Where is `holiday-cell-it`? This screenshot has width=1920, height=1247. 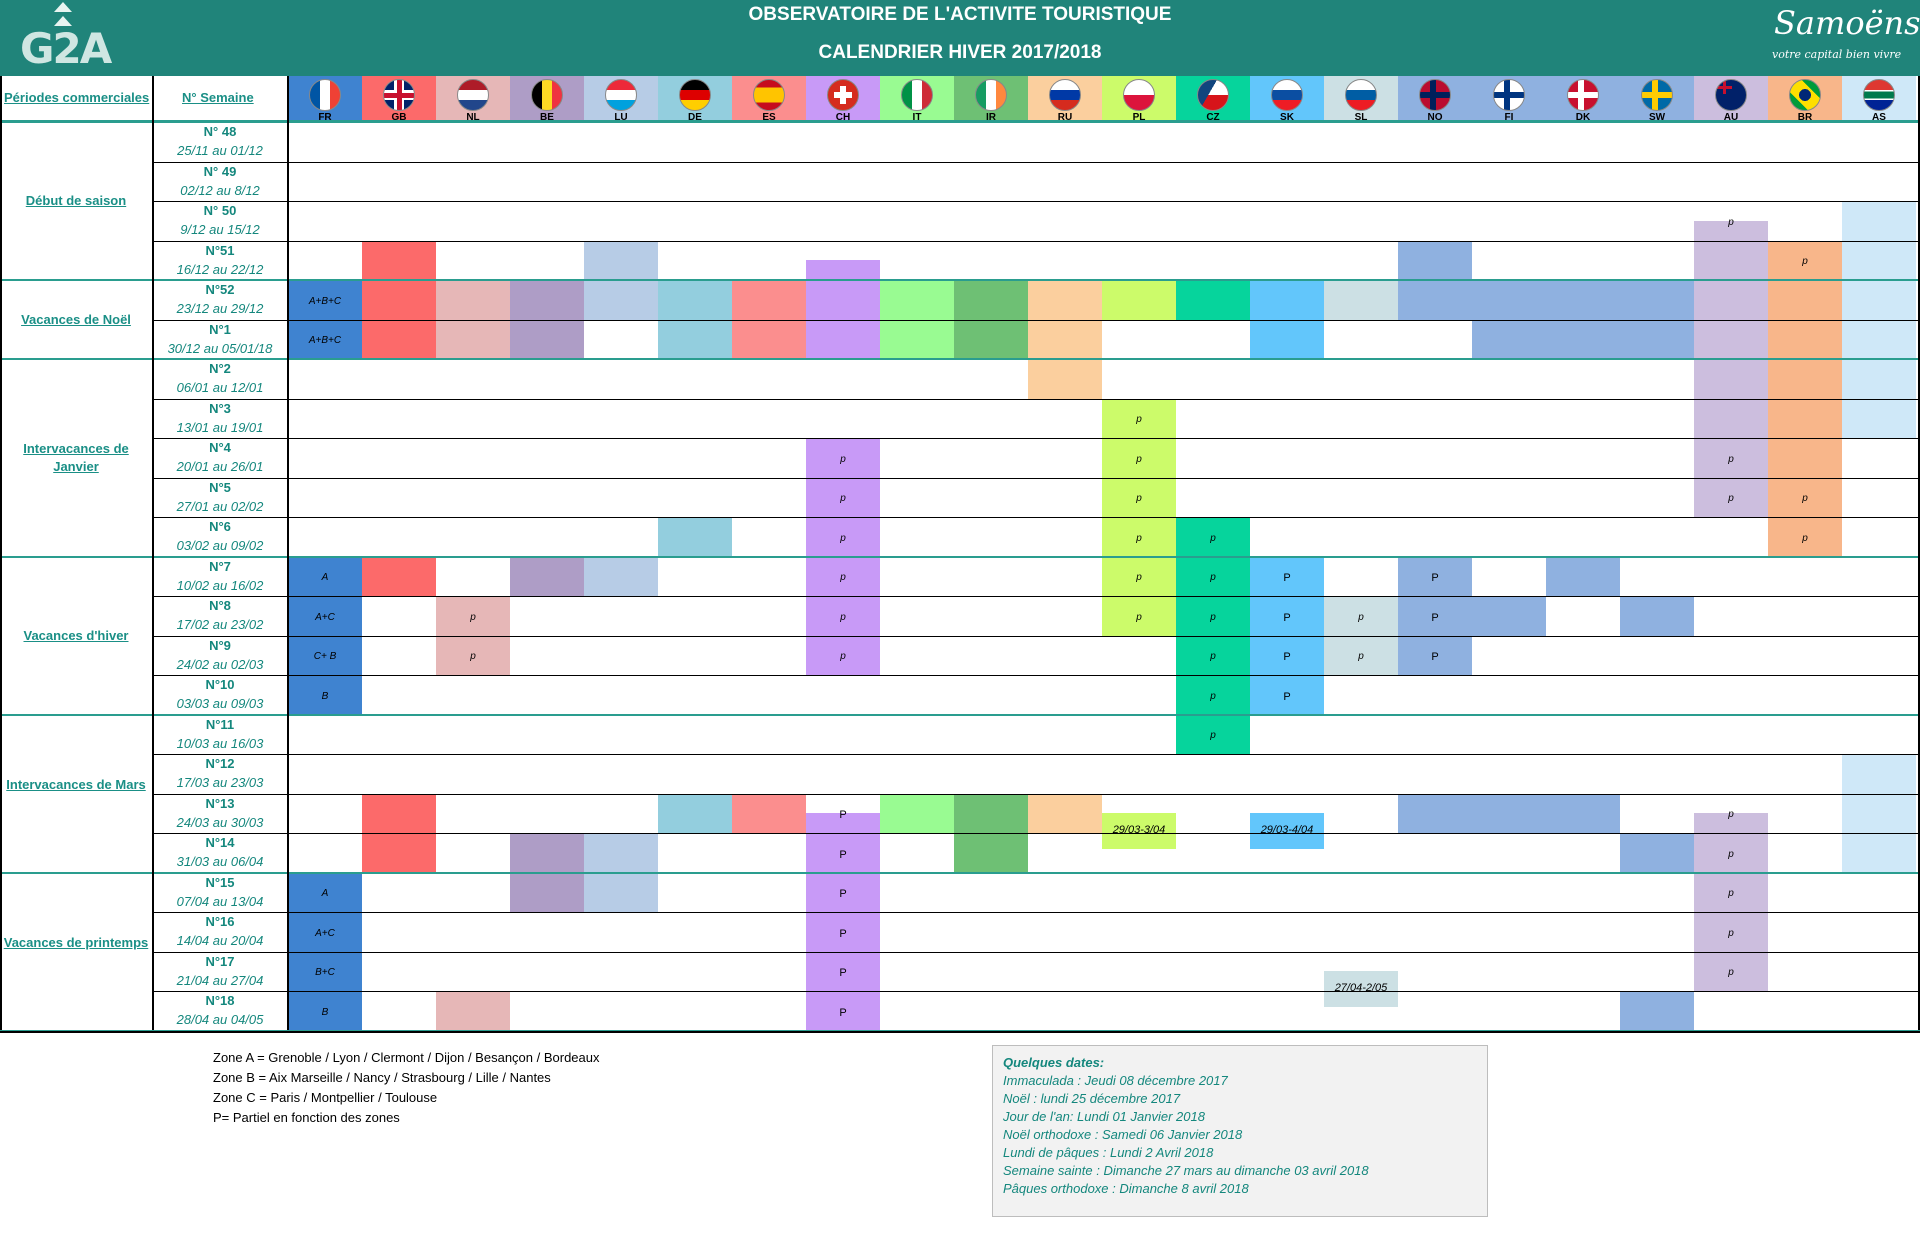
holiday-cell-it is located at coordinates (917, 339).